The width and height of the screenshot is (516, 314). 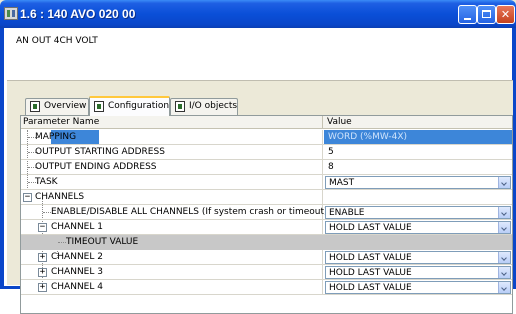 I want to click on dropdown-value: ENABLE, so click(x=347, y=213).